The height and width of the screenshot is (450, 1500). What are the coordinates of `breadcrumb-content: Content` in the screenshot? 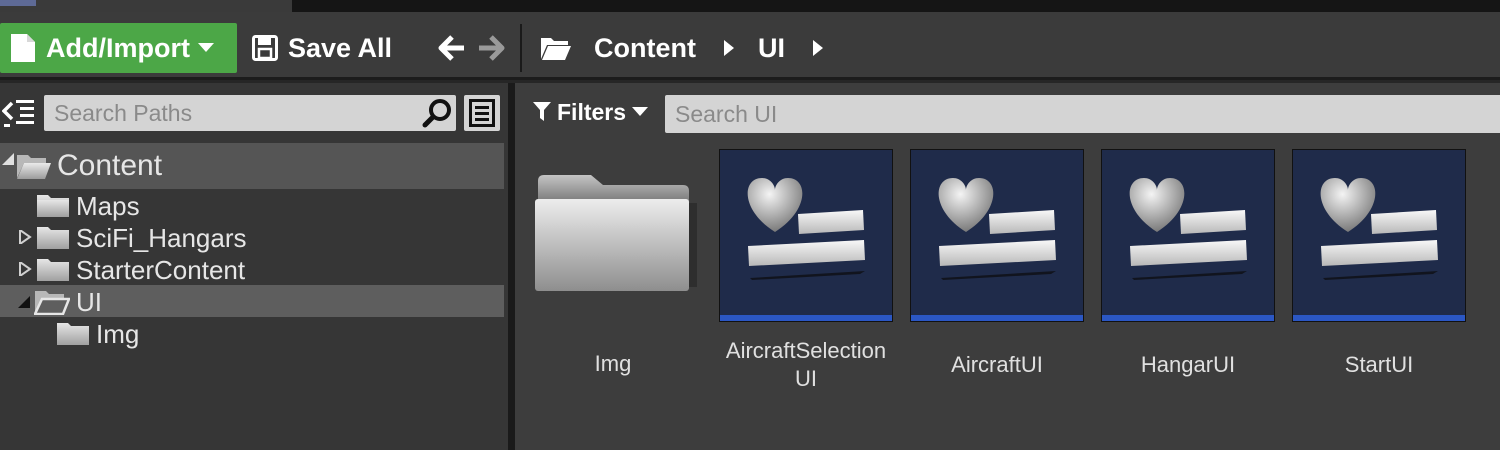 It's located at (645, 48).